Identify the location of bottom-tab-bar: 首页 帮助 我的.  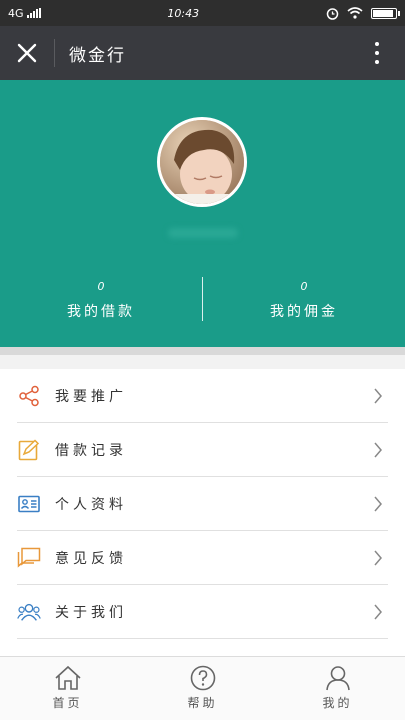
(202, 688).